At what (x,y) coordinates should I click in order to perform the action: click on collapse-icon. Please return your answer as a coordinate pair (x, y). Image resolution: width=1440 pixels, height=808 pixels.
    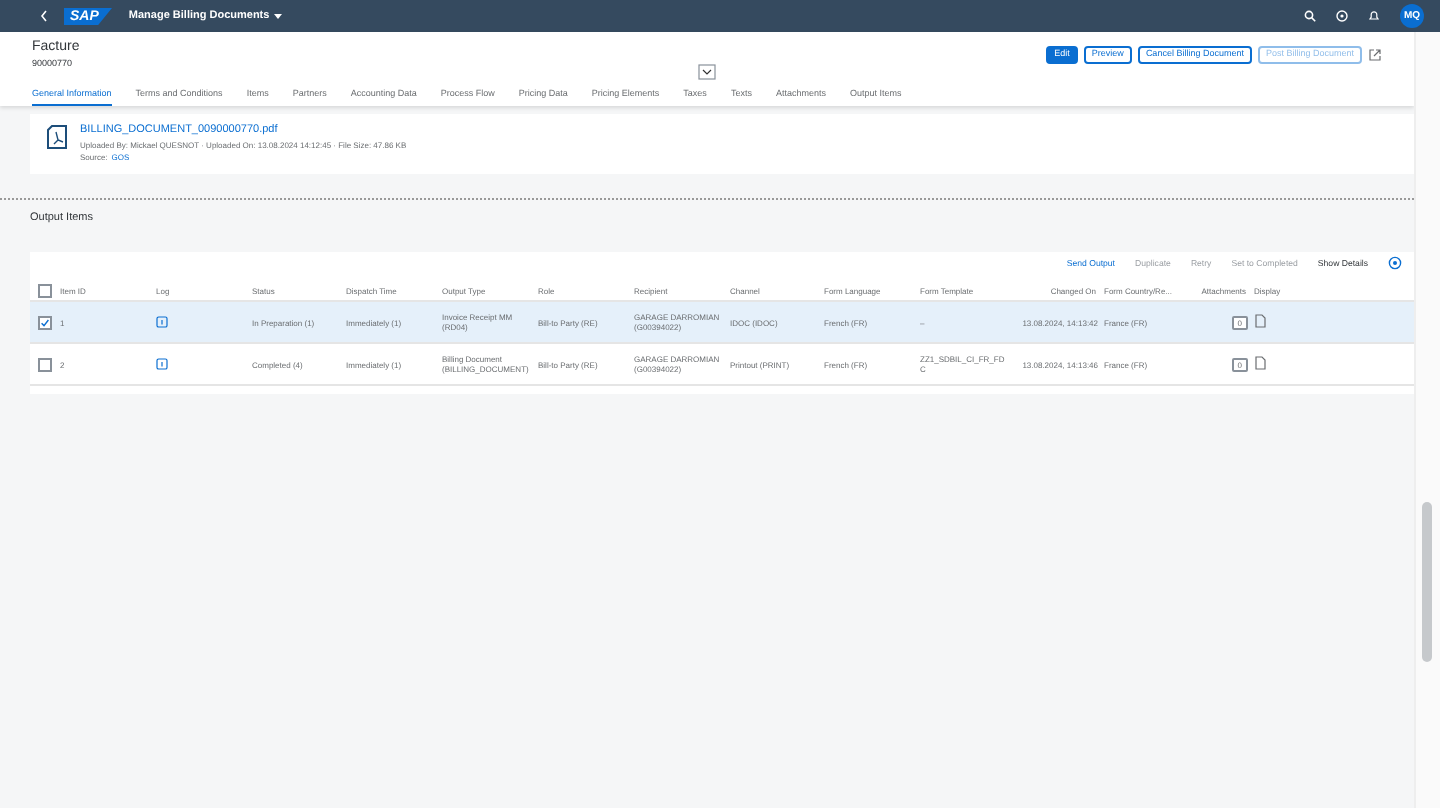
    Looking at the image, I should click on (707, 72).